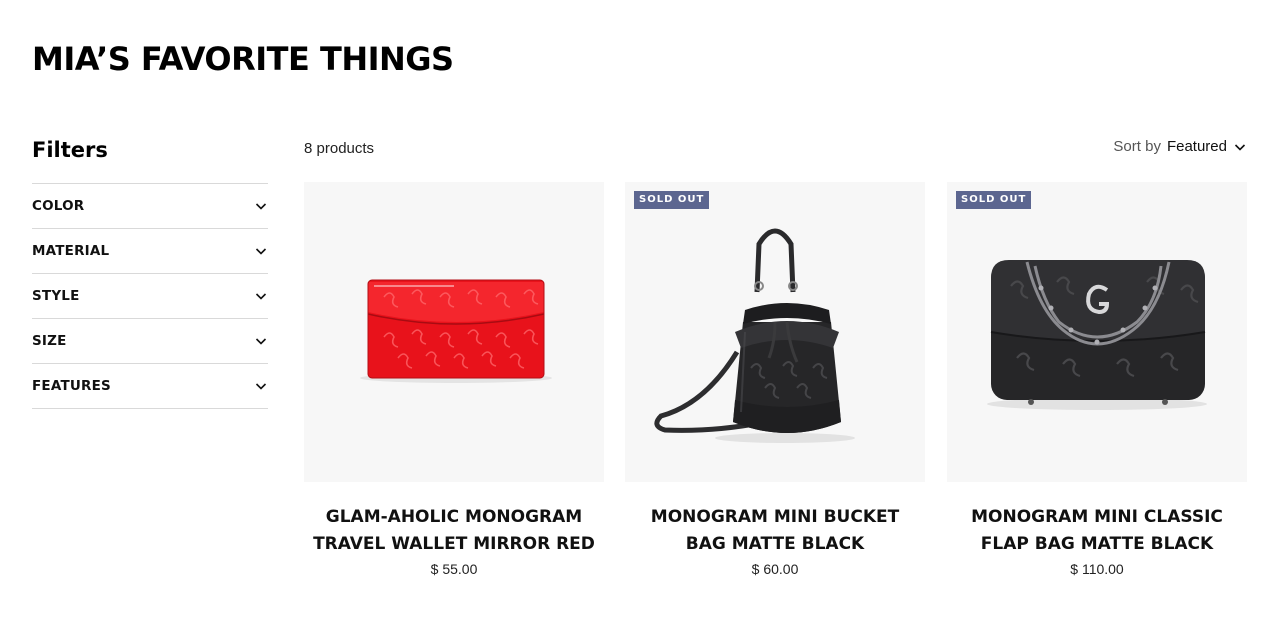 The width and height of the screenshot is (1280, 625). Describe the element at coordinates (243, 59) in the screenshot. I see `page-title: MIA’S FAVORITE THINGS` at that location.